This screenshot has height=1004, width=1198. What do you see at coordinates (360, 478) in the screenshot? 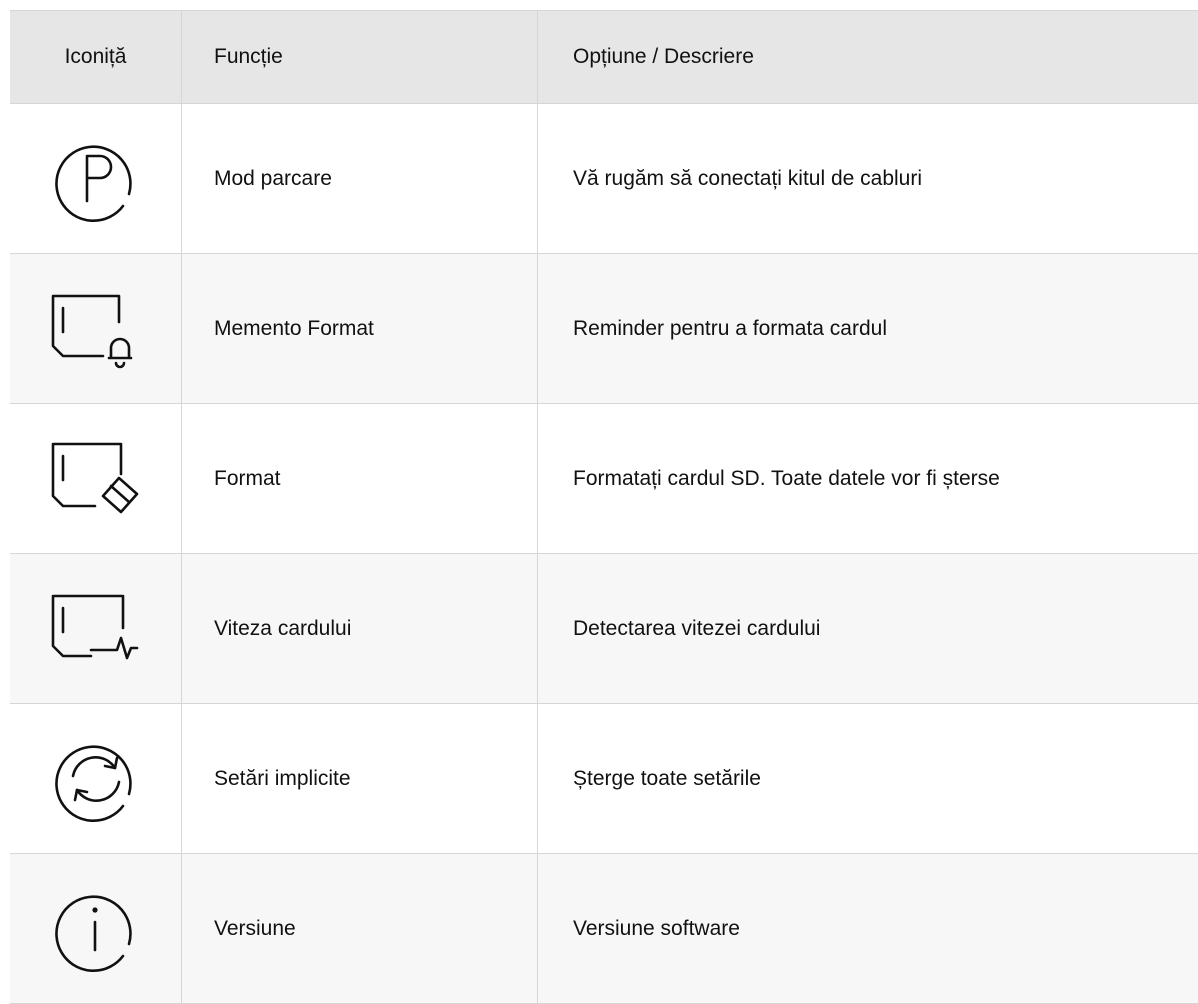
I see `function-label: Format` at bounding box center [360, 478].